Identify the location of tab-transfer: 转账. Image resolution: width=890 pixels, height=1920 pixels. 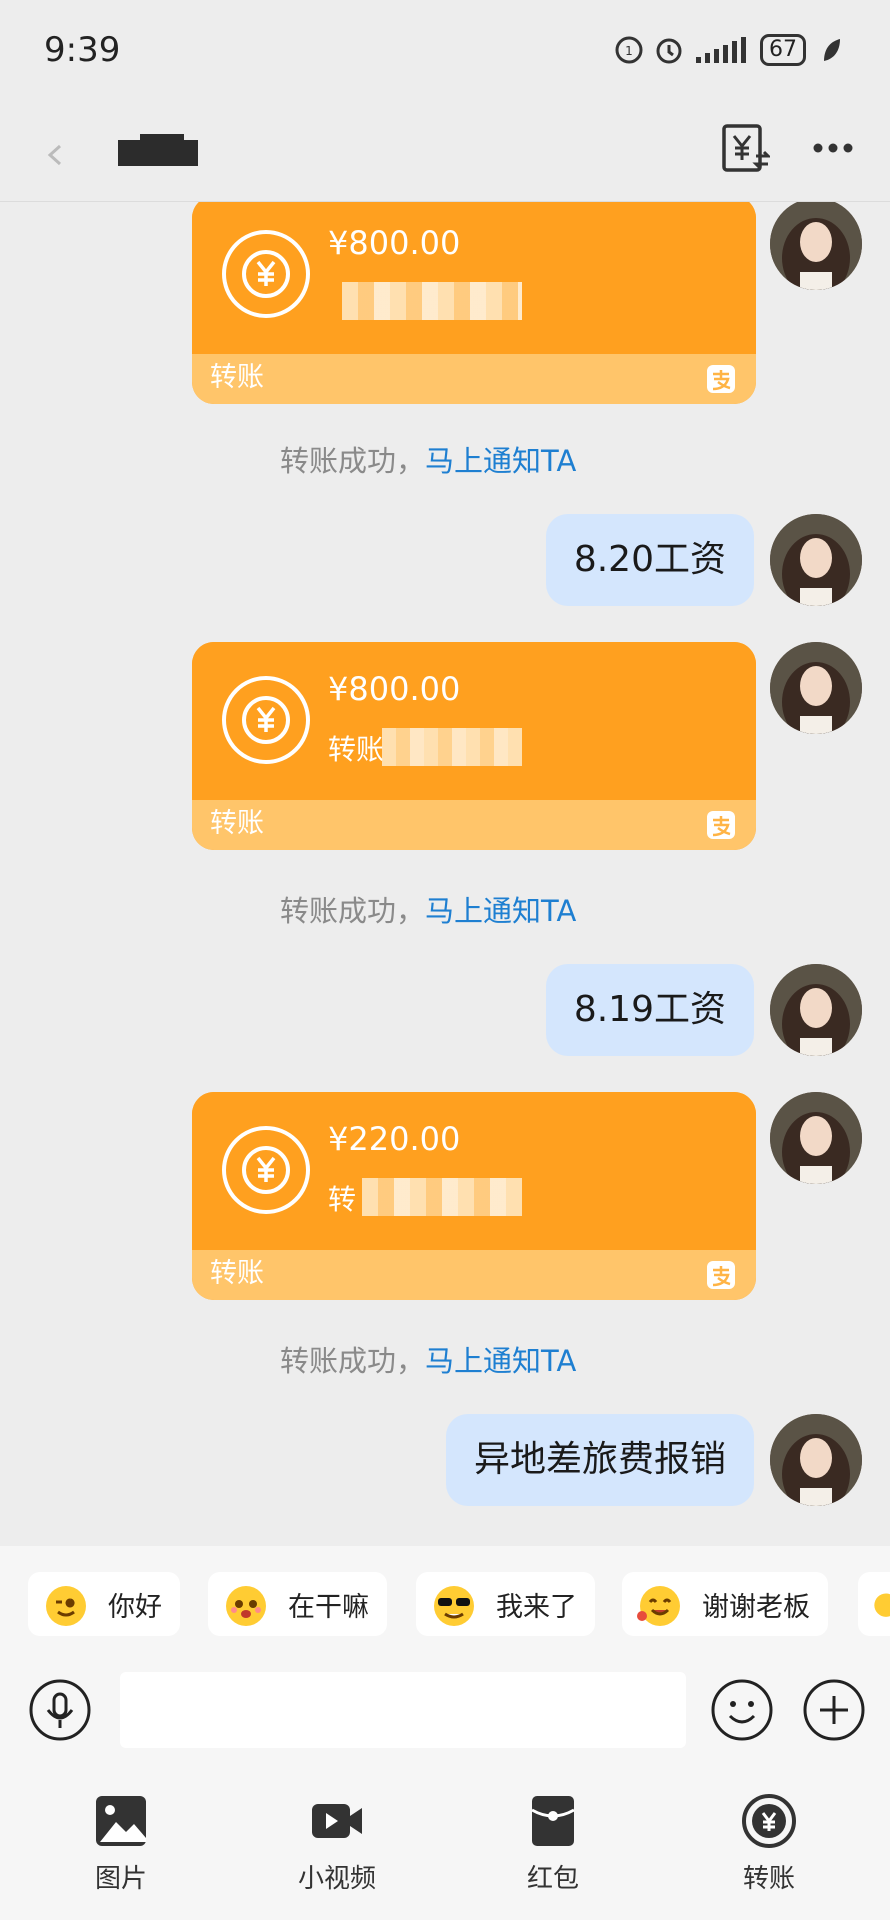
(769, 1843).